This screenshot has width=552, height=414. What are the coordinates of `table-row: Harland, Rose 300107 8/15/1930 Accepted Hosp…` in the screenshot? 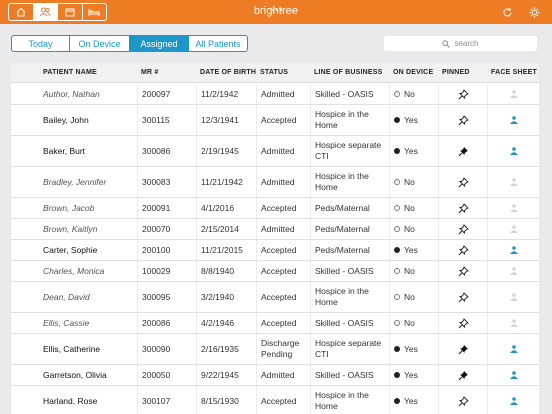 It's located at (275, 400).